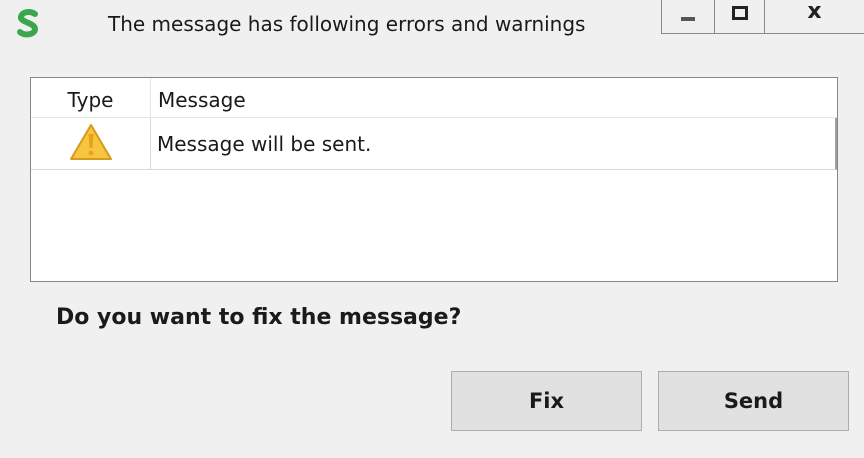  I want to click on green-s-logo-icon, so click(28, 23).